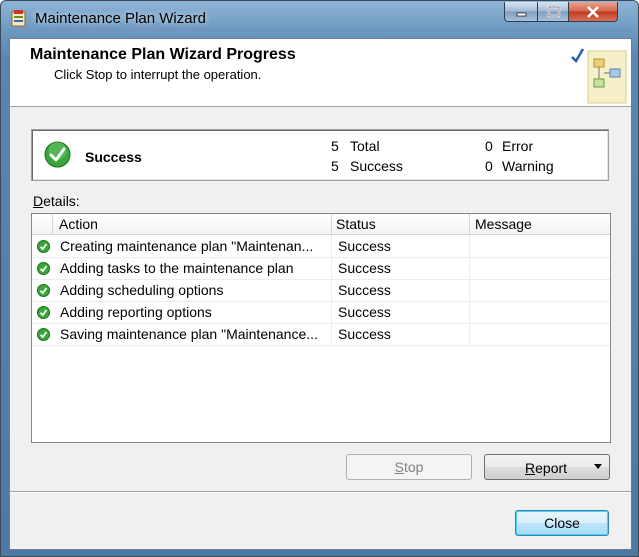 The width and height of the screenshot is (639, 557). Describe the element at coordinates (530, 468) in the screenshot. I see `report-accelerator: R` at that location.